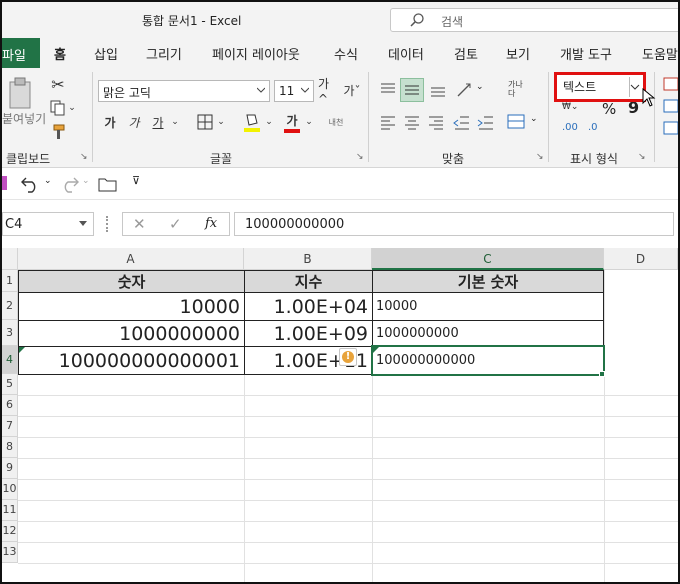 Image resolution: width=680 pixels, height=584 pixels. I want to click on align-top-icon, so click(388, 90).